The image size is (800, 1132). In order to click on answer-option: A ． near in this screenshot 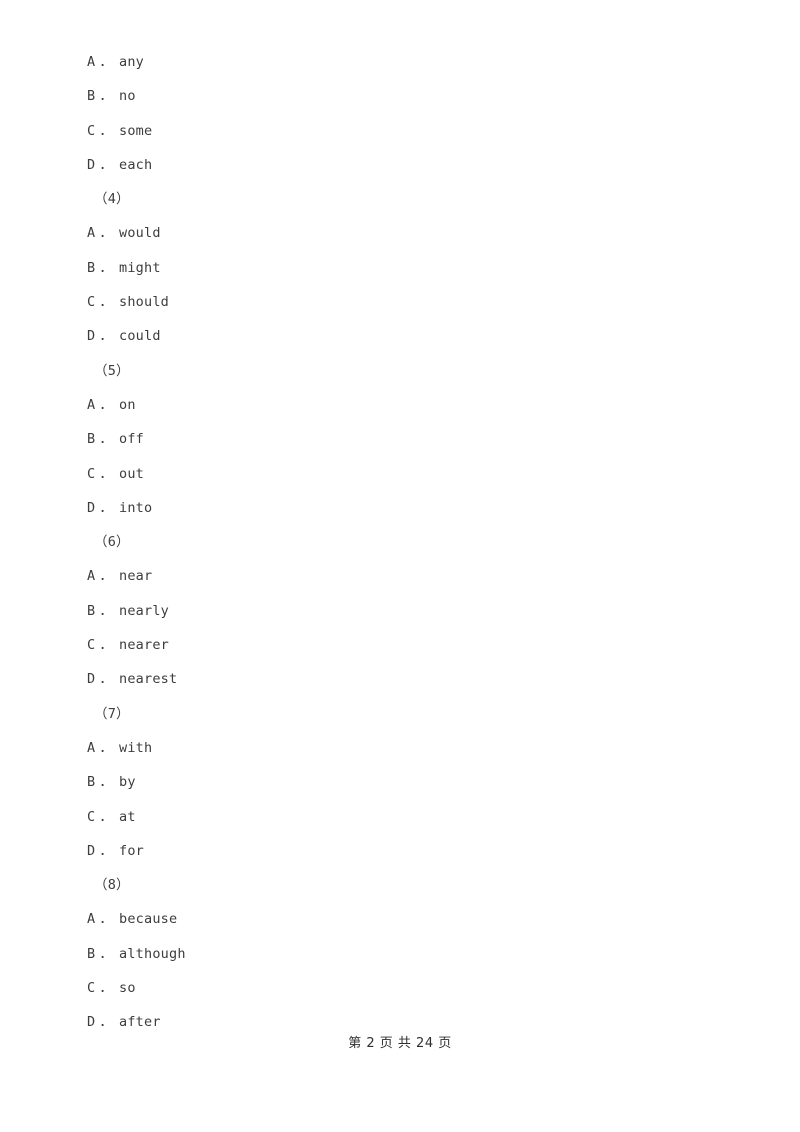, I will do `click(407, 576)`.